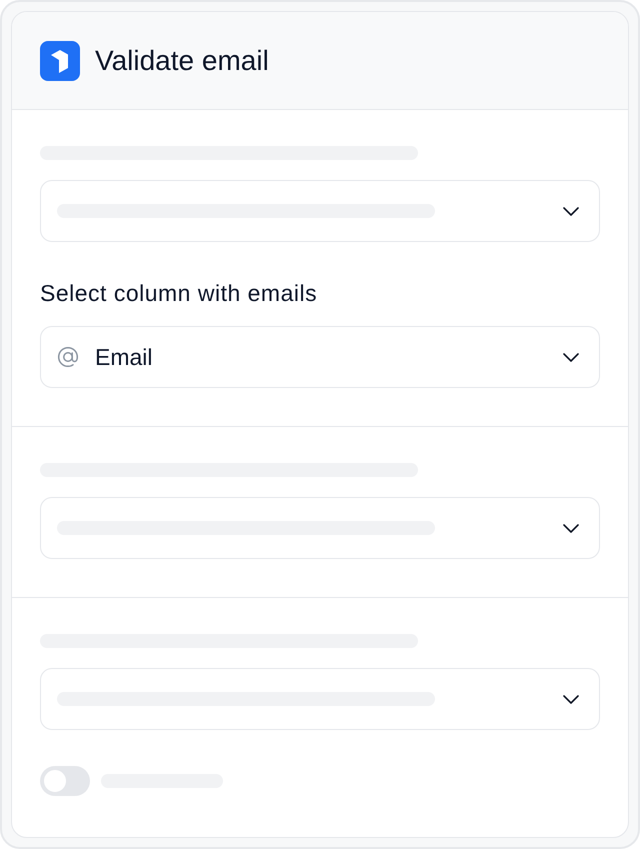 The image size is (640, 849). Describe the element at coordinates (68, 357) in the screenshot. I see `at-sign-icon` at that location.